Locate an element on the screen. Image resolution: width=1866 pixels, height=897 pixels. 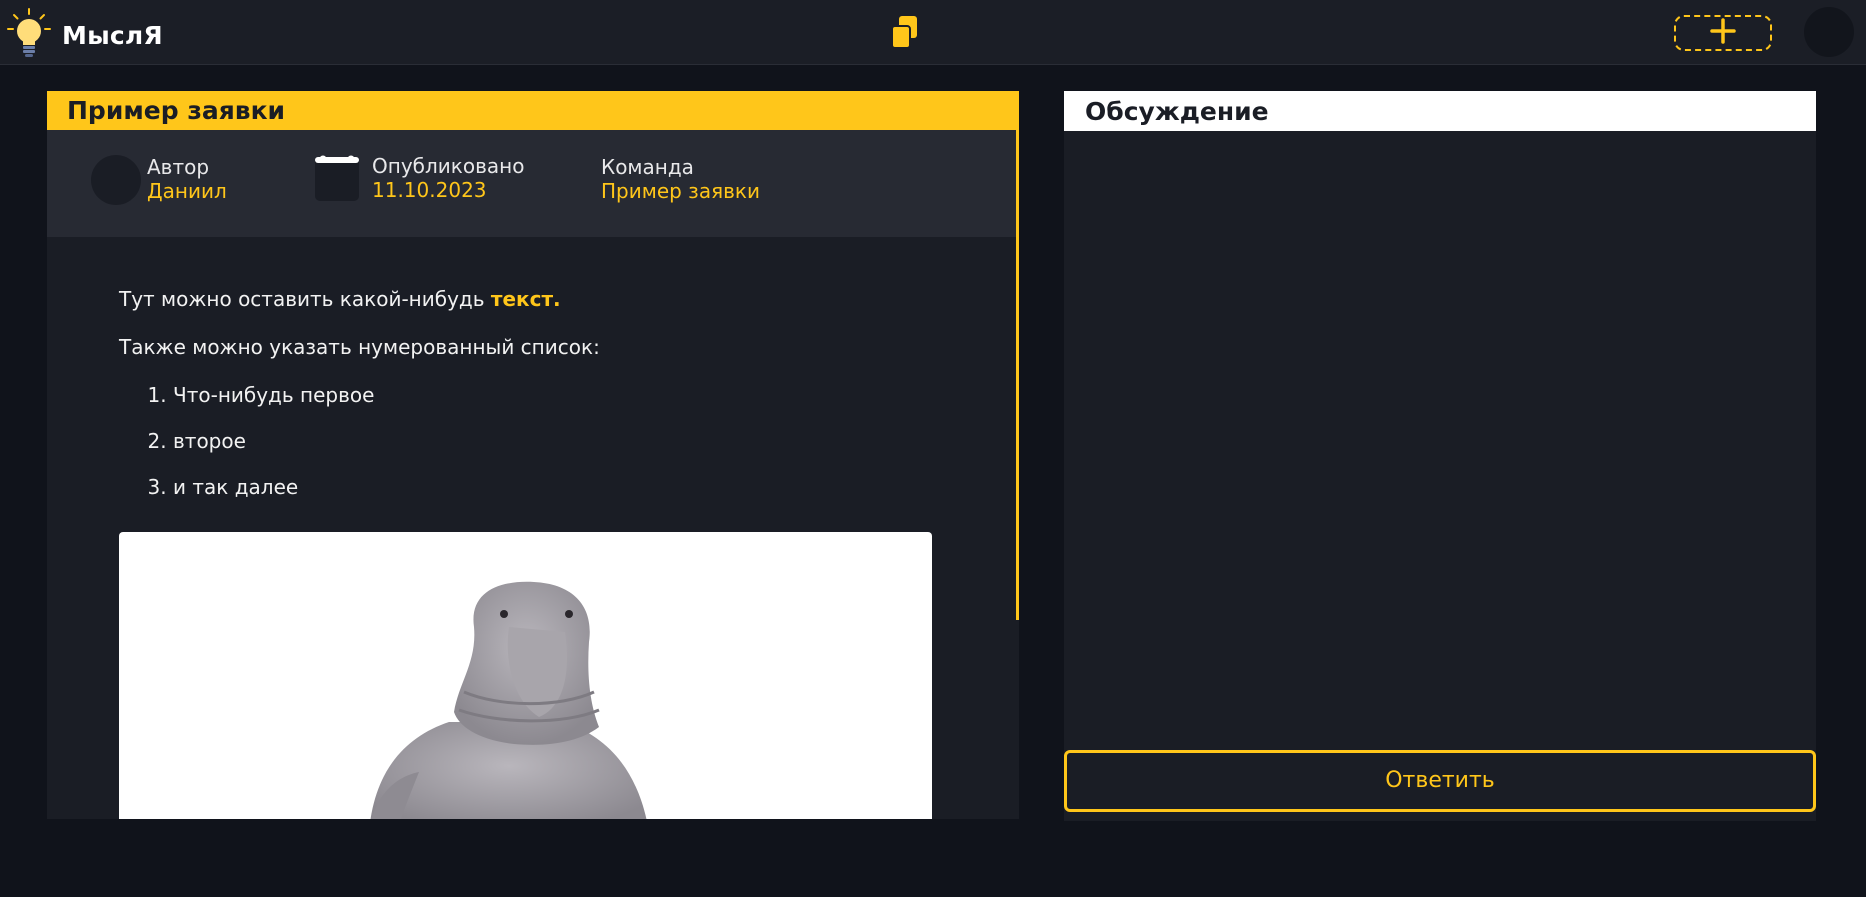
numbered-list: Что-нибудь первое второе и так далее is located at coordinates (569, 441).